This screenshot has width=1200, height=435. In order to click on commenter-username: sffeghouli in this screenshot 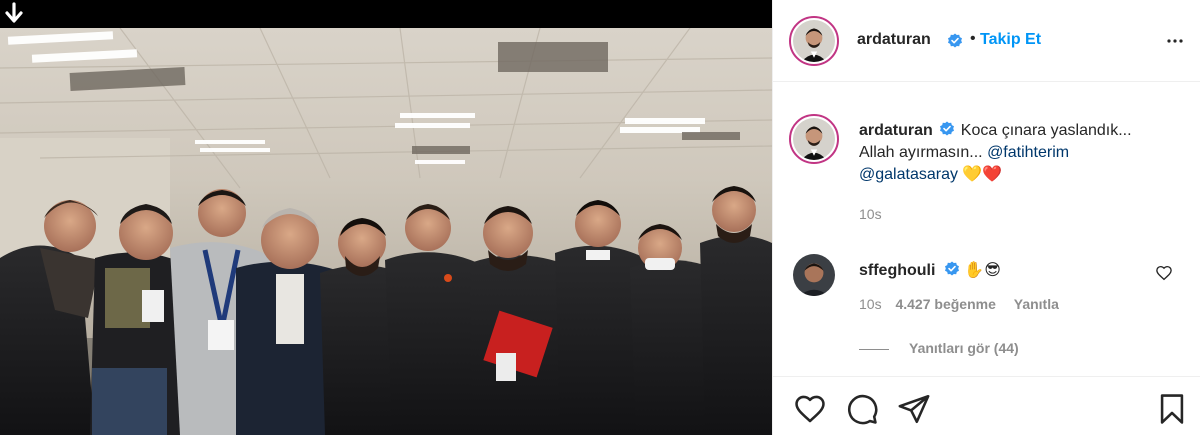, I will do `click(897, 270)`.